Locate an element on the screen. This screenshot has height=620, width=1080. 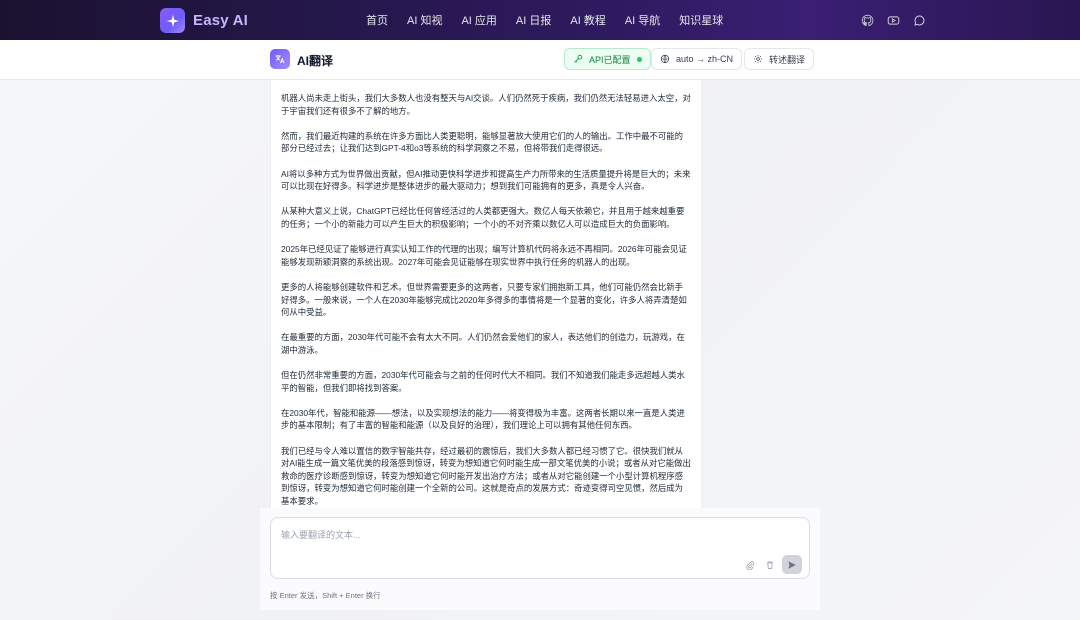
language-selector: auto → zh-CN is located at coordinates (697, 59).